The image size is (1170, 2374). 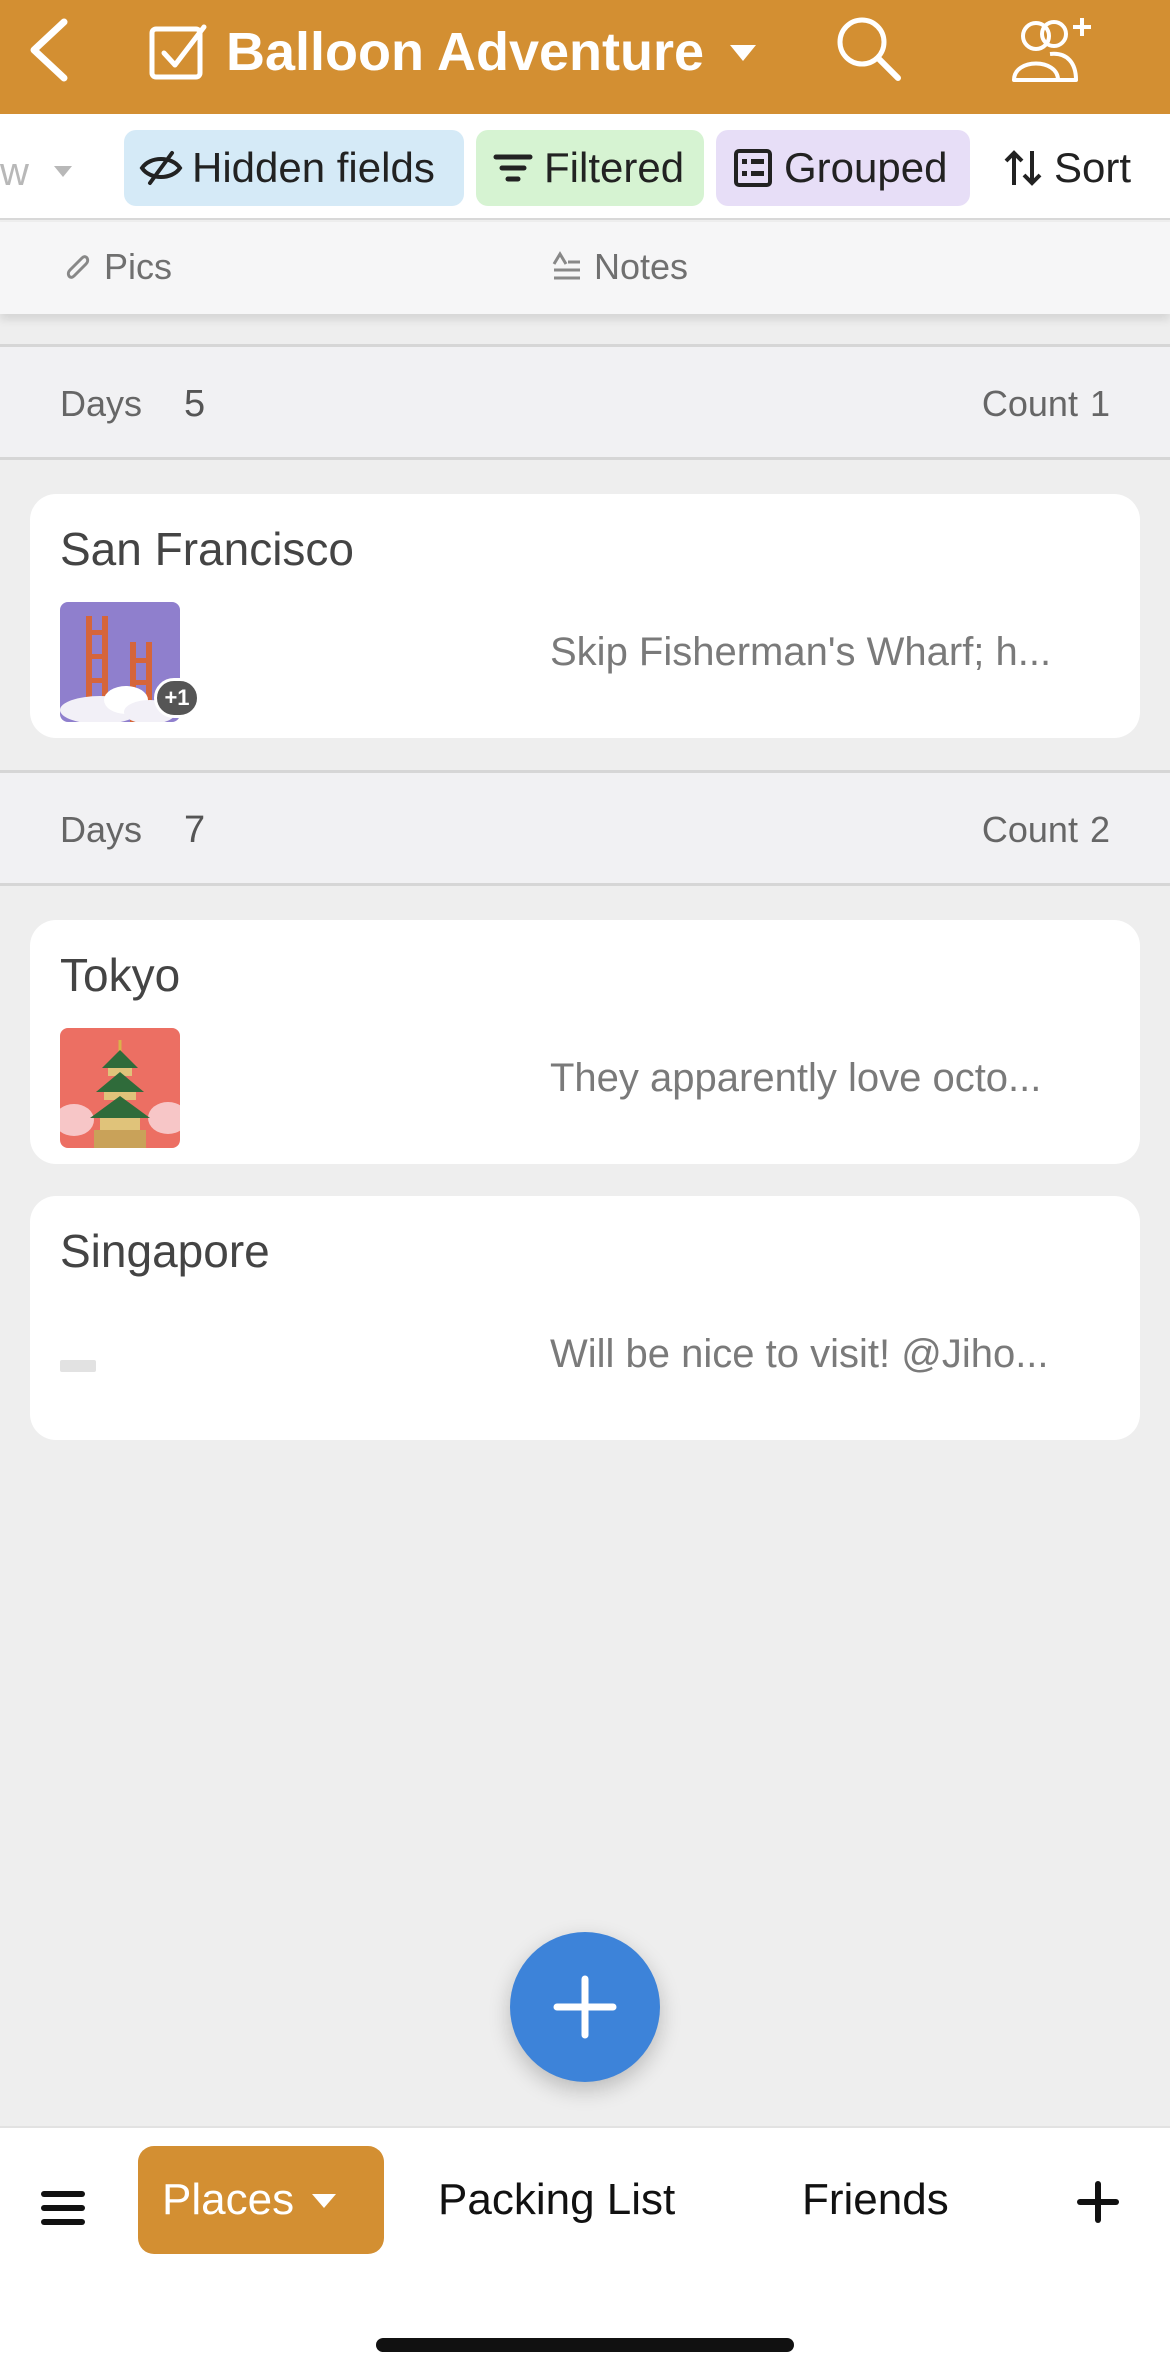 I want to click on base-title-button: Balloon Adventure, so click(x=453, y=52).